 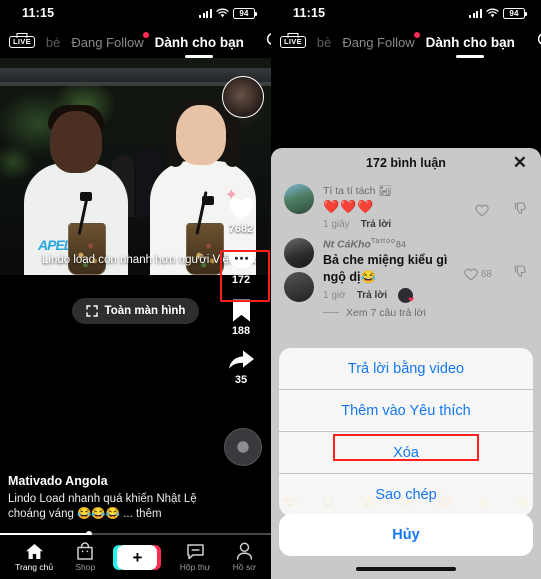 I want to click on like-button: 7682, so click(x=241, y=215).